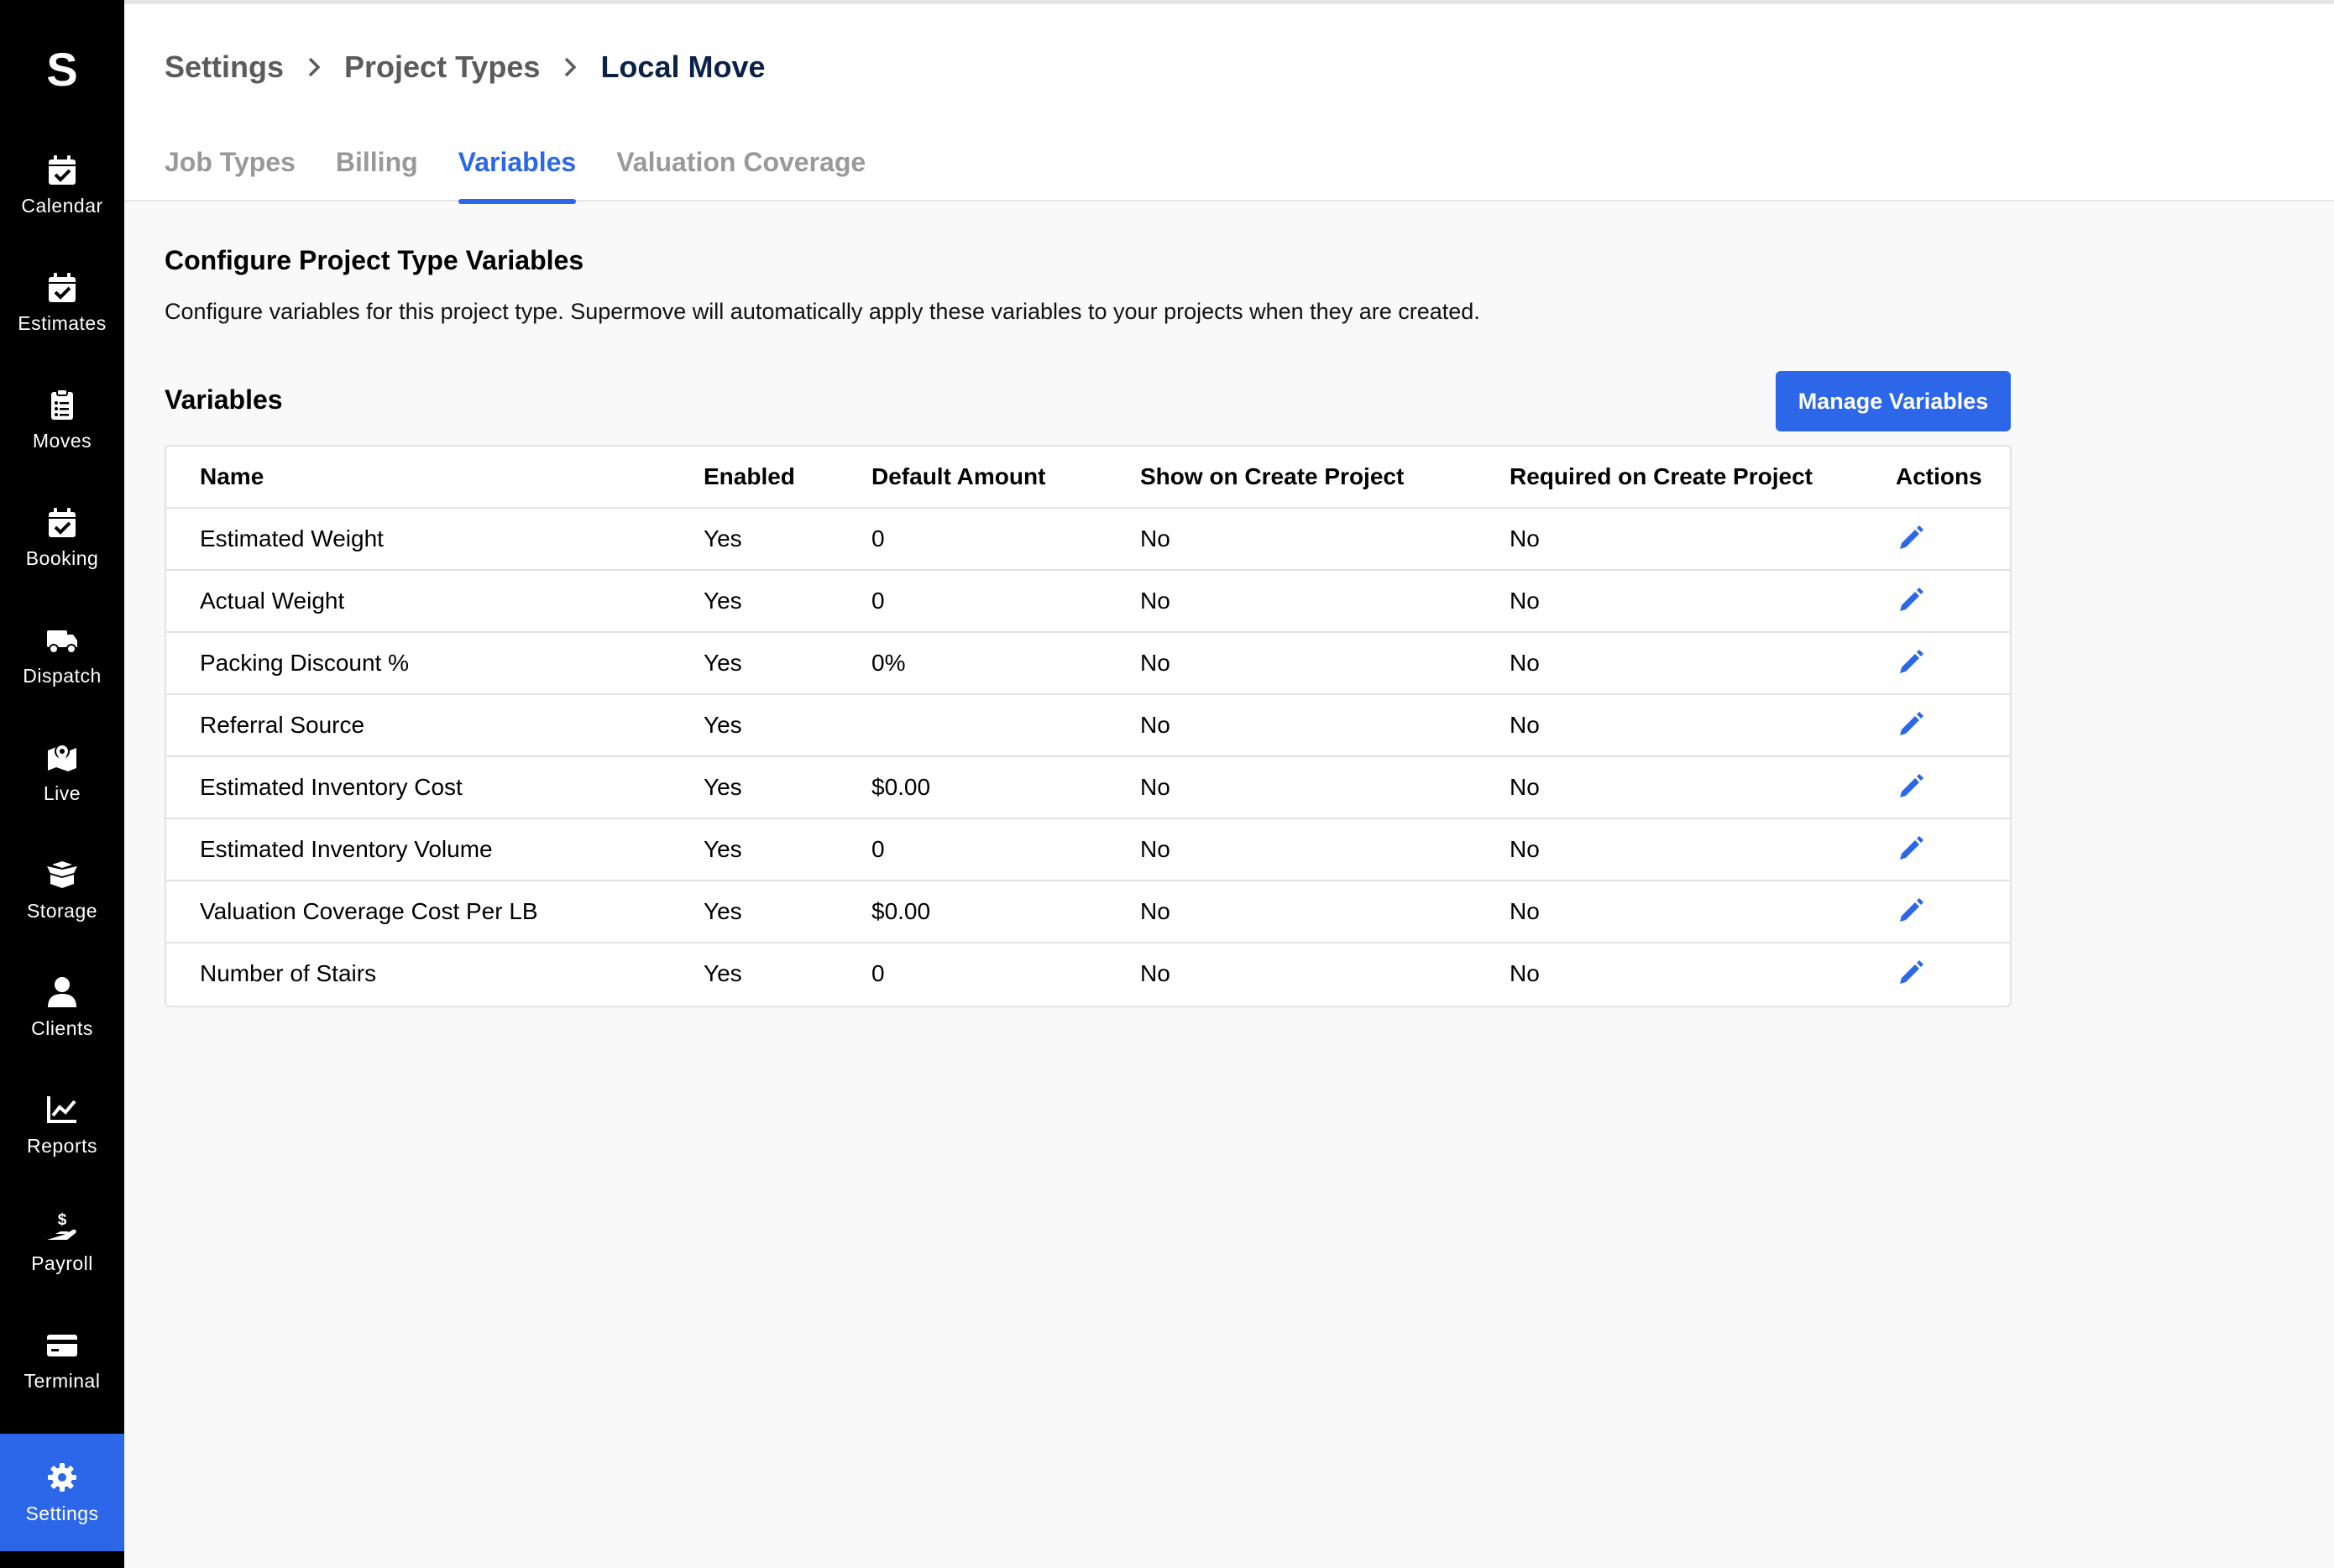 This screenshot has width=2334, height=1568. I want to click on chart-line-icon, so click(61, 1109).